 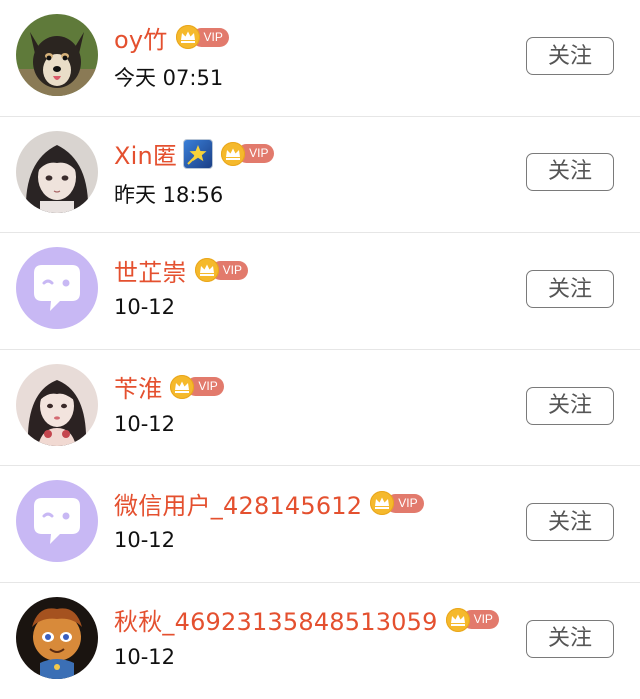 I want to click on cartoon-character-avatar-image, so click(x=57, y=638).